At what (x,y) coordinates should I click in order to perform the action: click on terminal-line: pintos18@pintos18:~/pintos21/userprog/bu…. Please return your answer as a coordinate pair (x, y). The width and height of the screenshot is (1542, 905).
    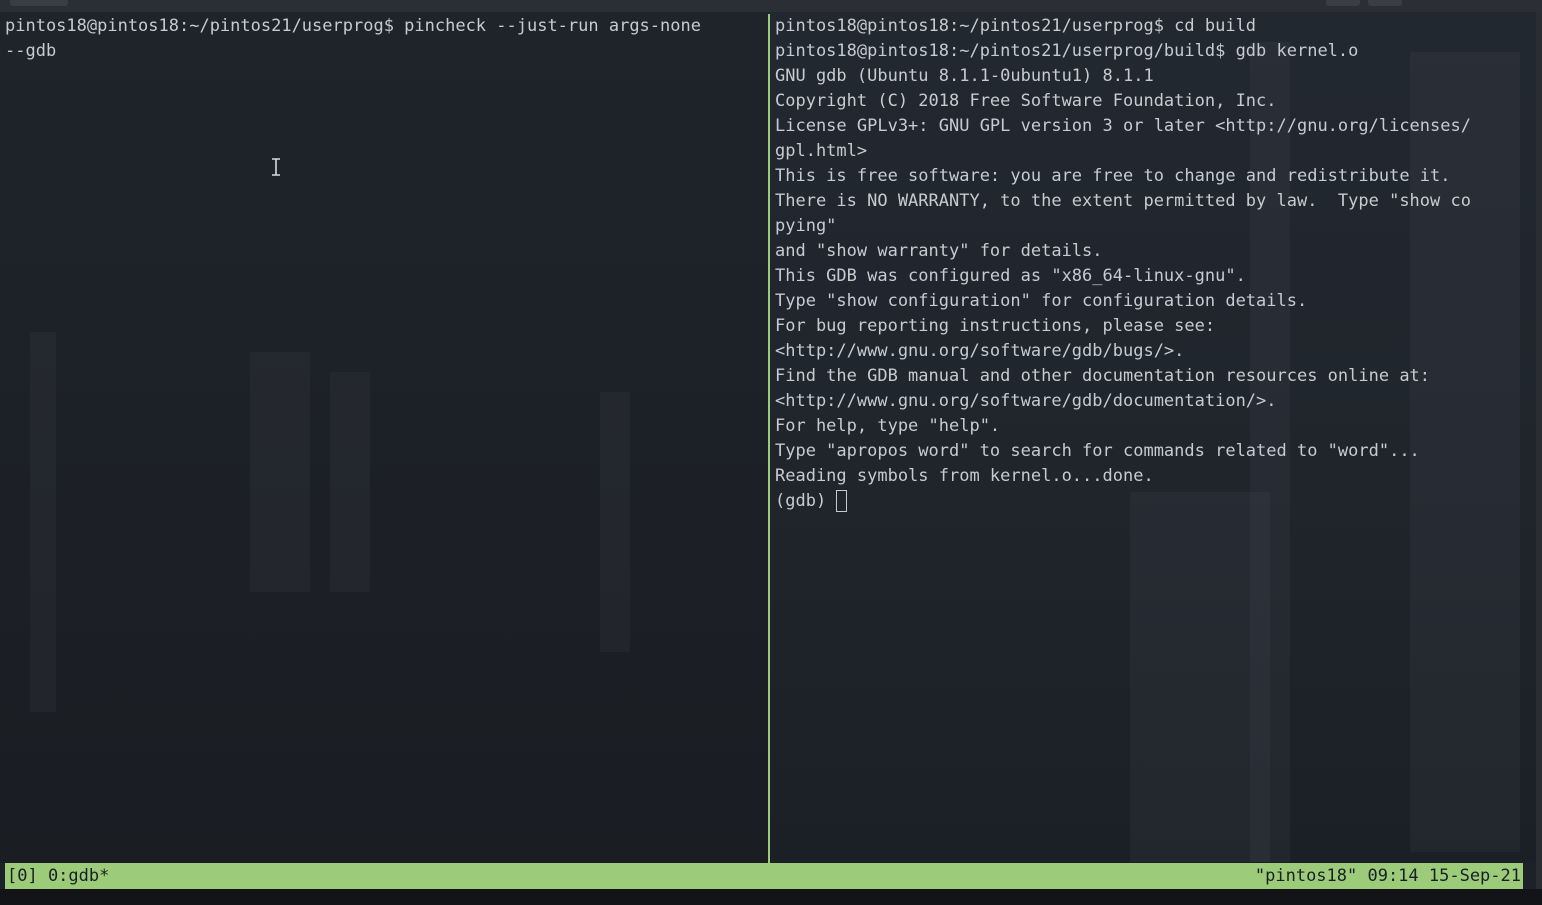
    Looking at the image, I should click on (1067, 51).